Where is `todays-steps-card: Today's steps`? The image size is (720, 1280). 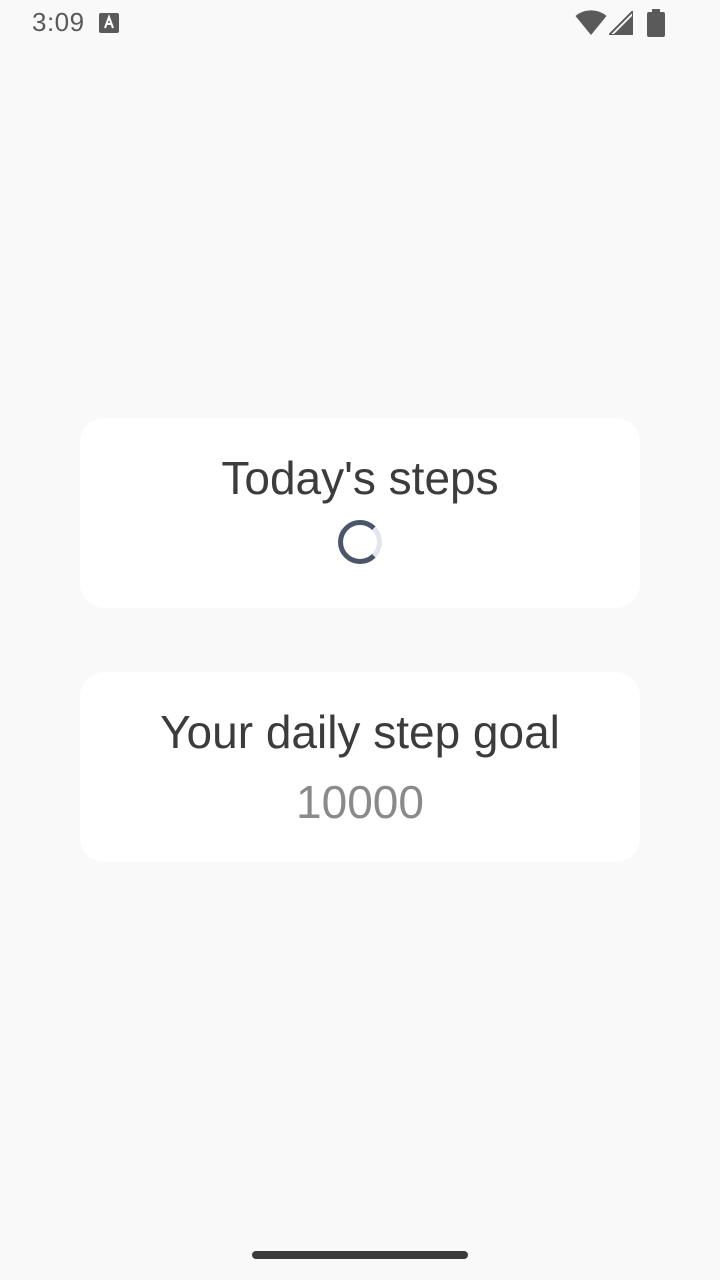
todays-steps-card: Today's steps is located at coordinates (360, 513).